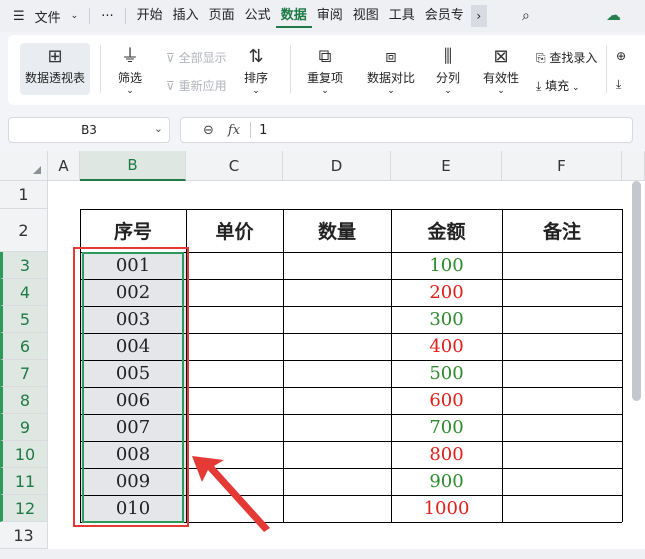  What do you see at coordinates (24, 535) in the screenshot?
I see `row-header-13: 13` at bounding box center [24, 535].